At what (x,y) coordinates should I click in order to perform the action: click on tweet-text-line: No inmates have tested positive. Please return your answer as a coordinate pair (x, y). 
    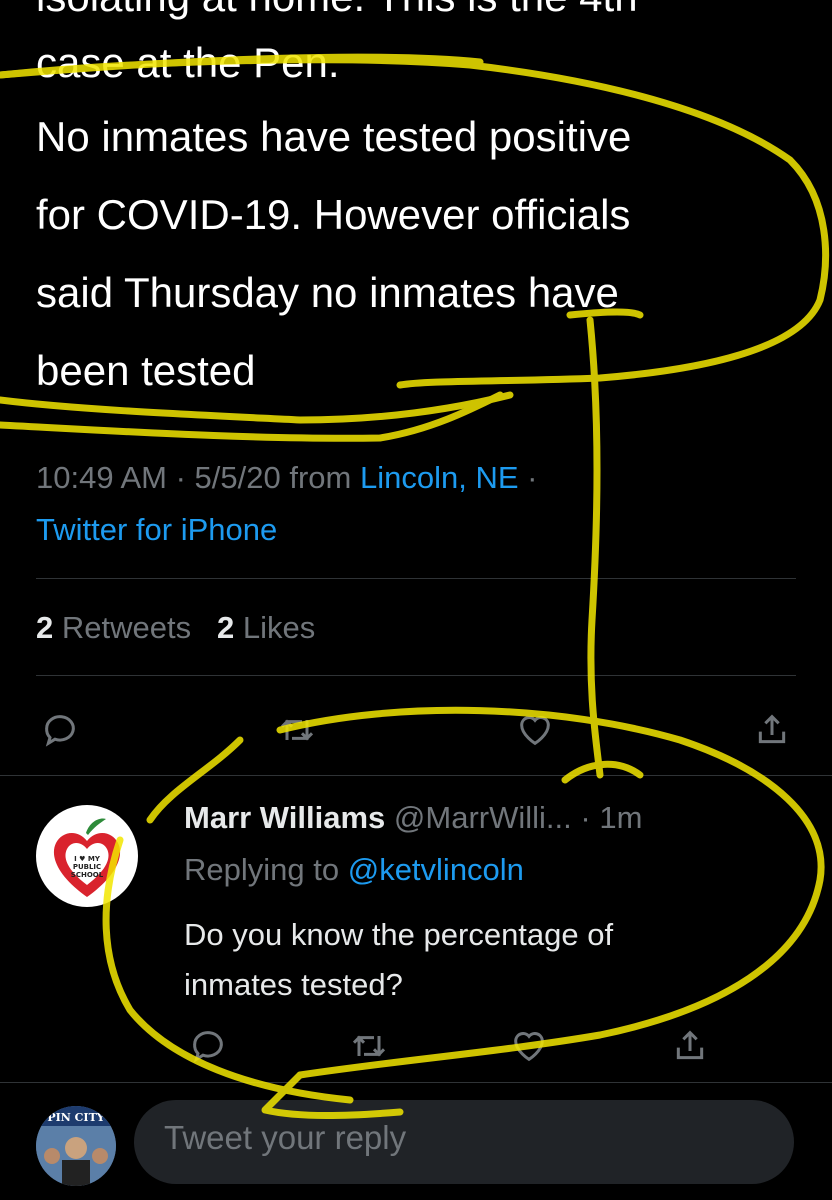
    Looking at the image, I should click on (334, 136).